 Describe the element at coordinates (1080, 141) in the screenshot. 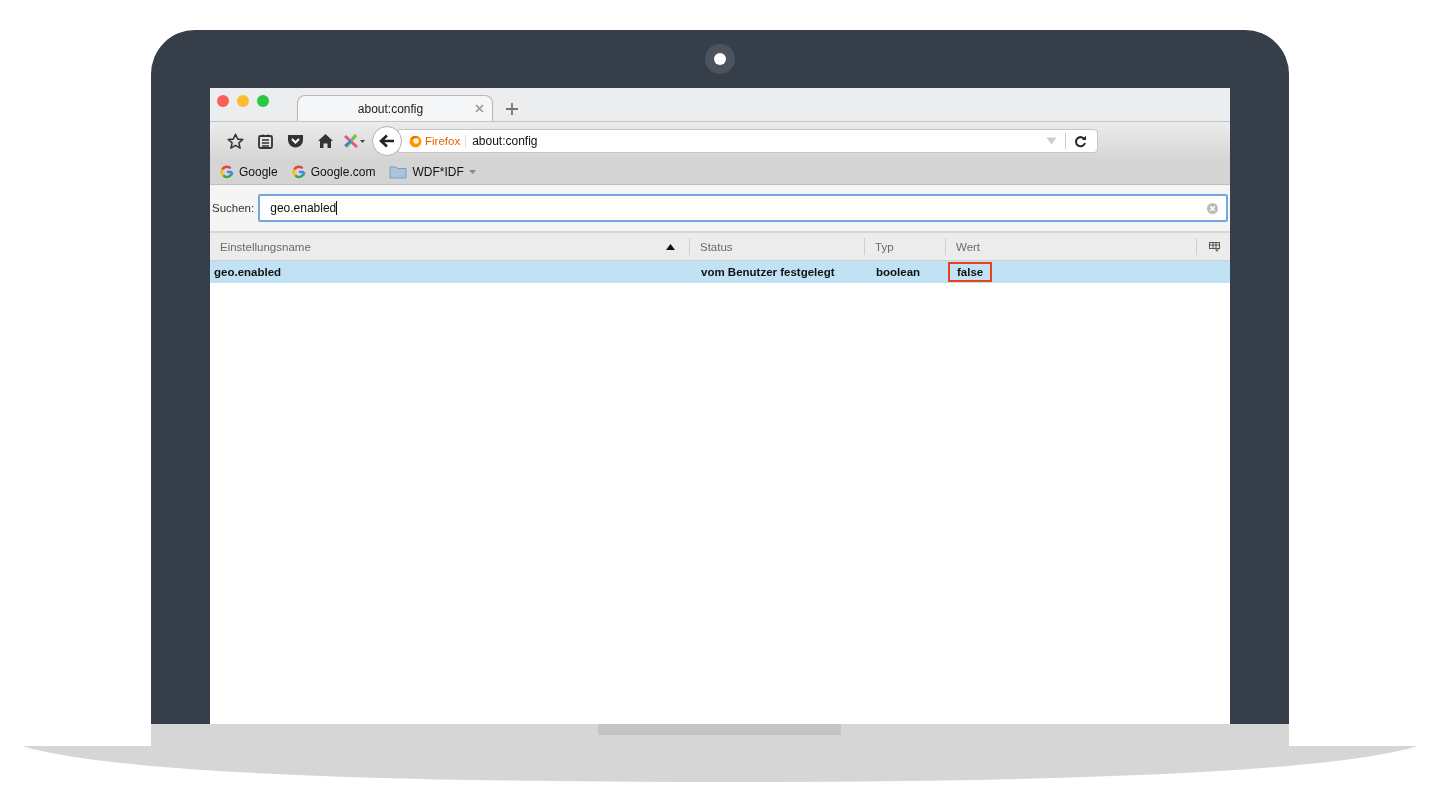

I see `reload-icon` at that location.